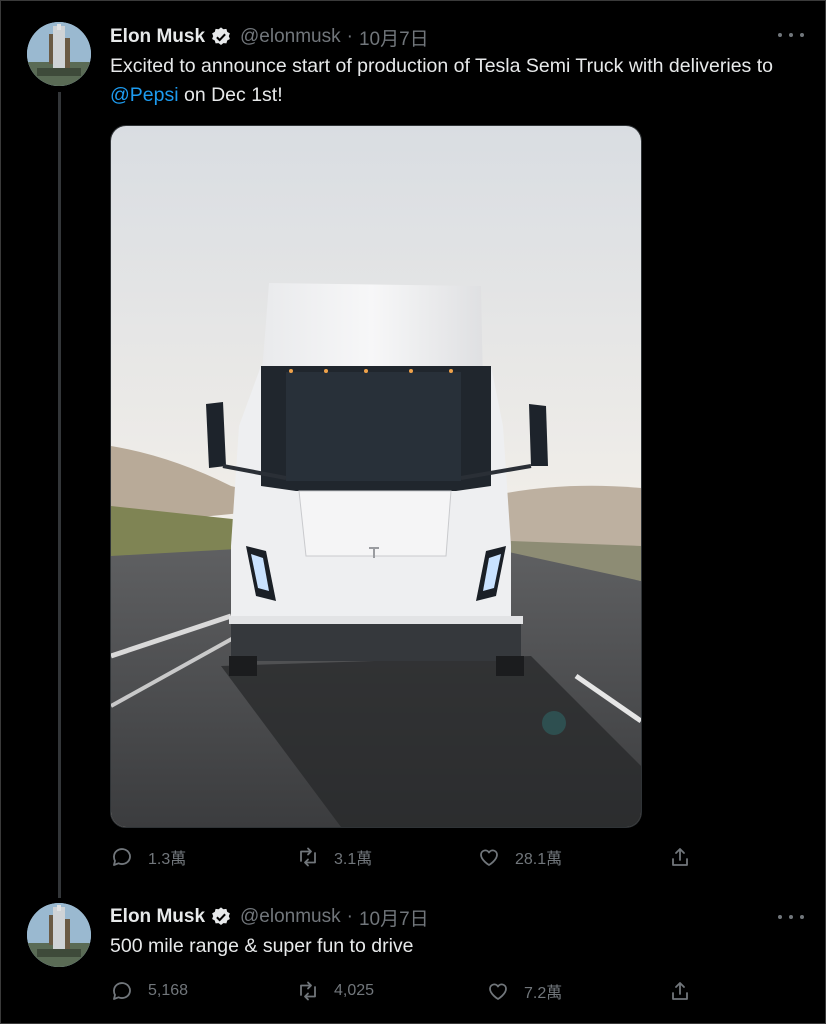  I want to click on reply-count: 1.3萬, so click(167, 859).